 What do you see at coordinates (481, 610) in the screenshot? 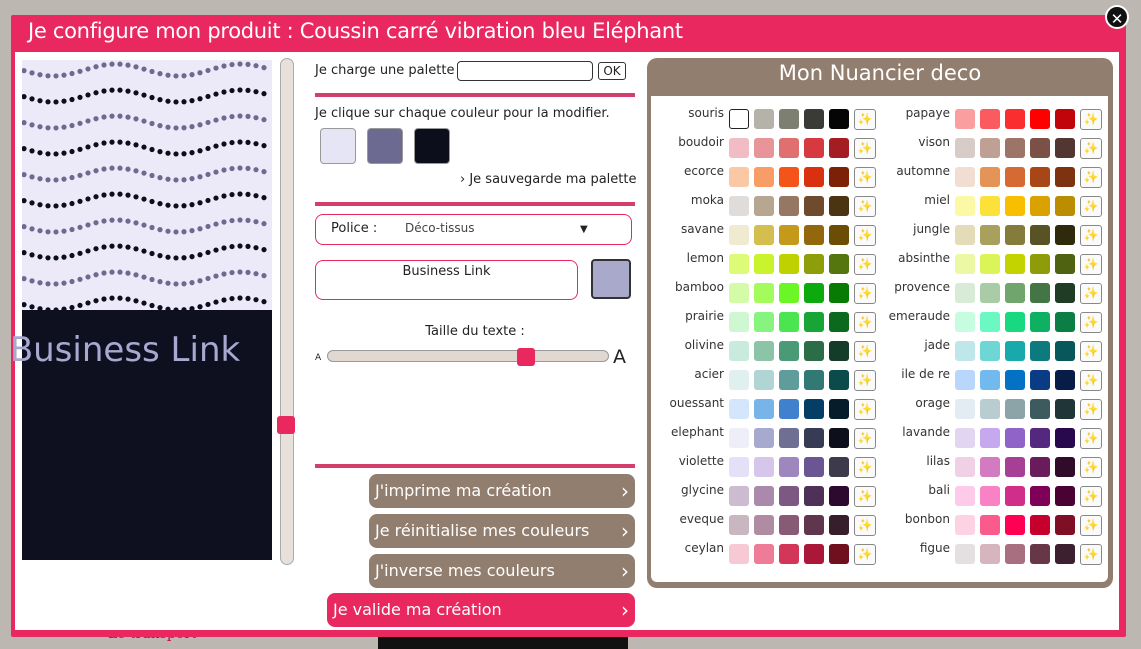
I see `validate-button: Je valide ma création ›` at bounding box center [481, 610].